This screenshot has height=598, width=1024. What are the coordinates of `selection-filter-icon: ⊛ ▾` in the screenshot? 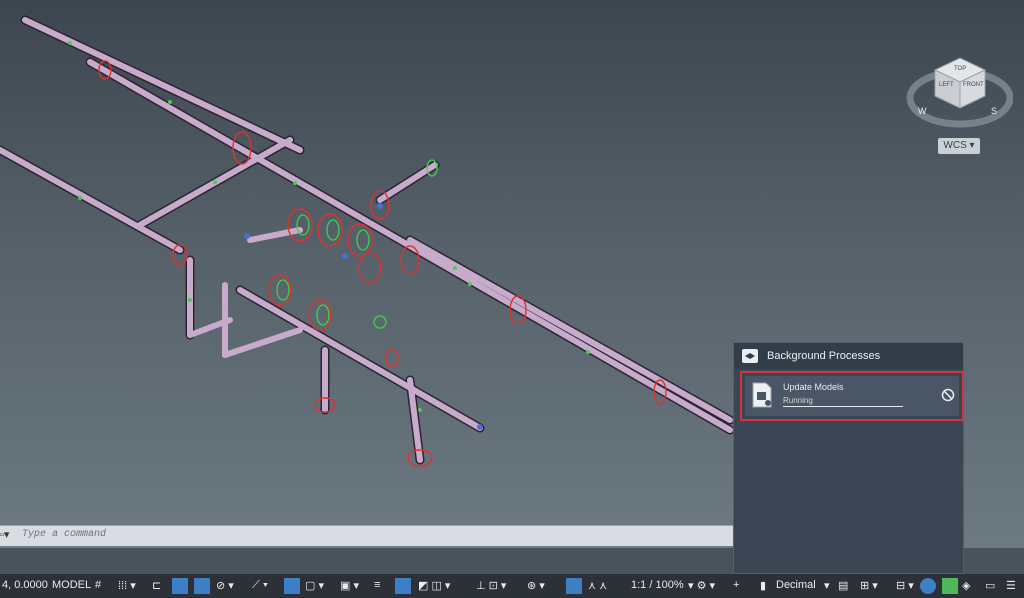 It's located at (536, 585).